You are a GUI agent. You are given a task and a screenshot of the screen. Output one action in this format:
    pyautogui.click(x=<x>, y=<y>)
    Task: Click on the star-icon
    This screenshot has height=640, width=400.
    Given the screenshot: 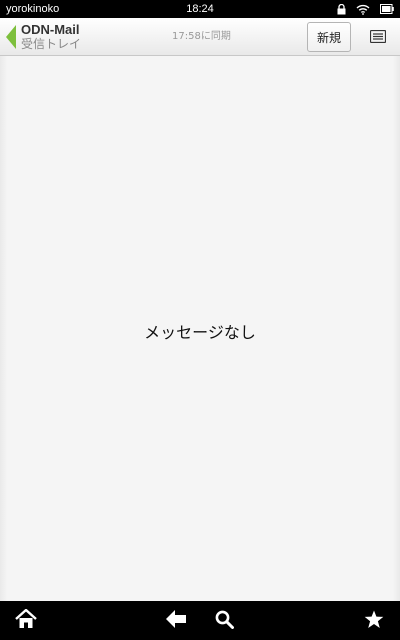 What is the action you would take?
    pyautogui.click(x=374, y=621)
    